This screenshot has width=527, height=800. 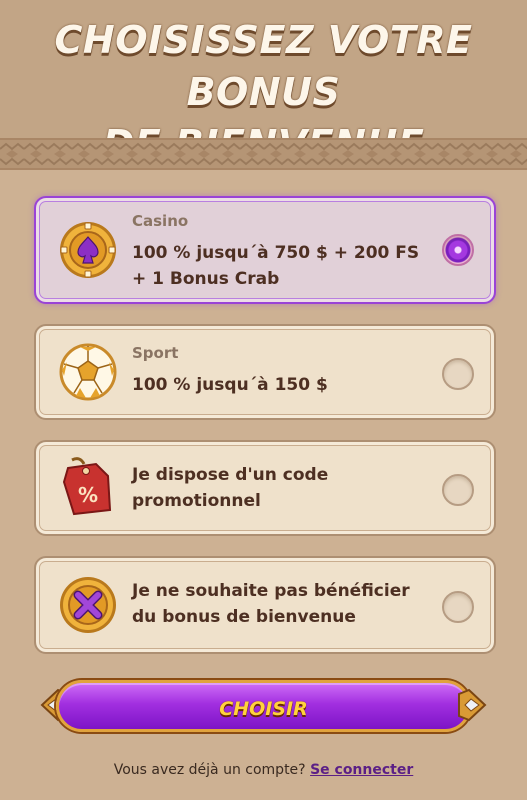 I want to click on percent-tag-icon: %, so click(x=88, y=486).